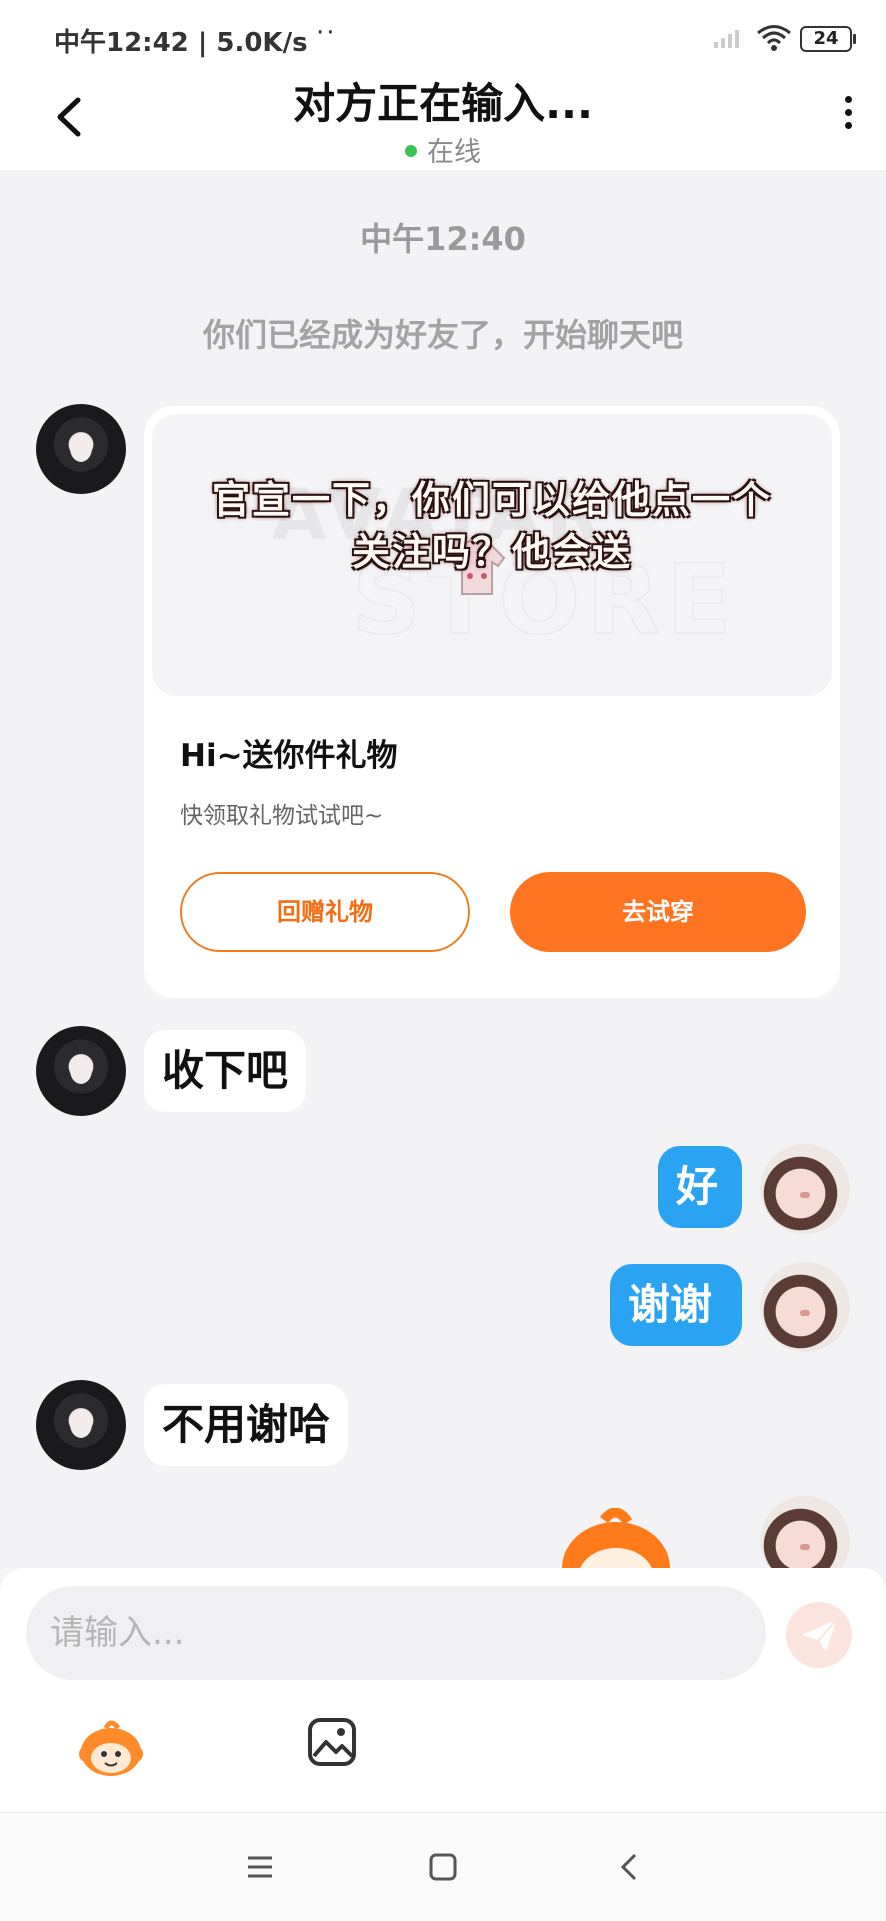 The height and width of the screenshot is (1921, 886). I want to click on caption-line-2: 关注吗？他会送, so click(491, 551).